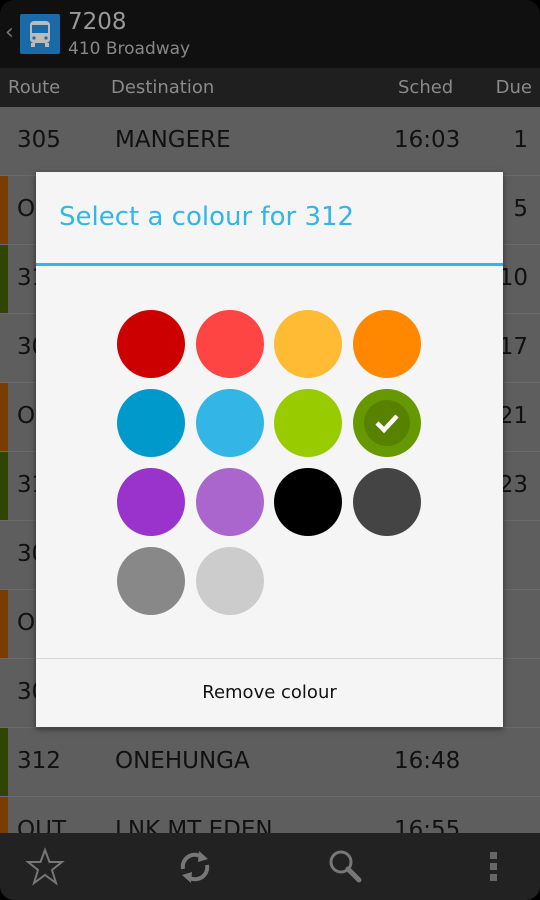 Image resolution: width=540 pixels, height=900 pixels. I want to click on sched-cell: 16:55, so click(427, 825).